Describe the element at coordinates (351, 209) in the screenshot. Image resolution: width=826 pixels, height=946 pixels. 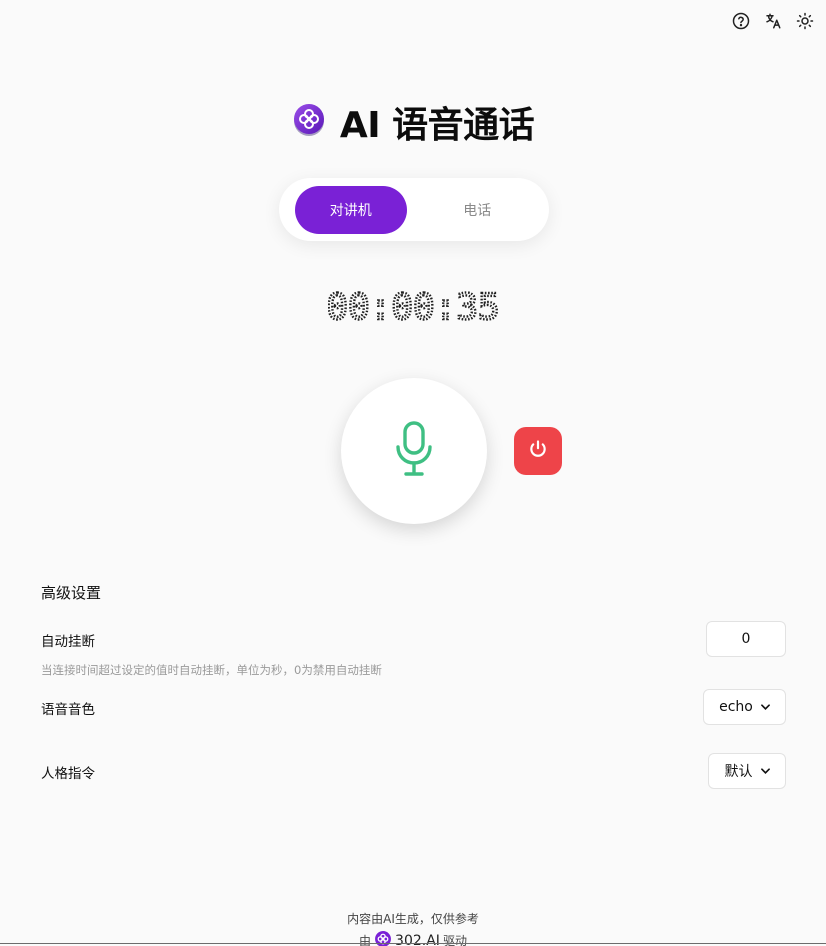
I see `tab-walkie-talkie: 对讲机` at that location.